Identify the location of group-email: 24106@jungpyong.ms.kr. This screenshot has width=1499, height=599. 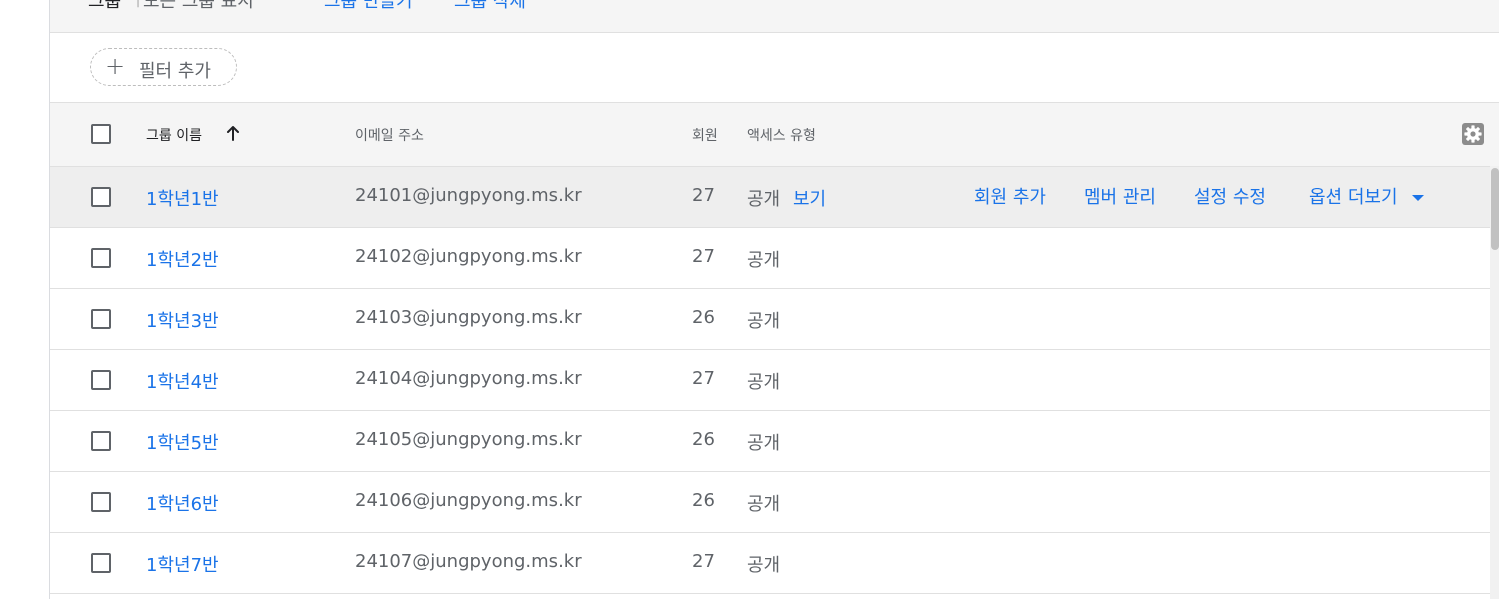
(468, 500).